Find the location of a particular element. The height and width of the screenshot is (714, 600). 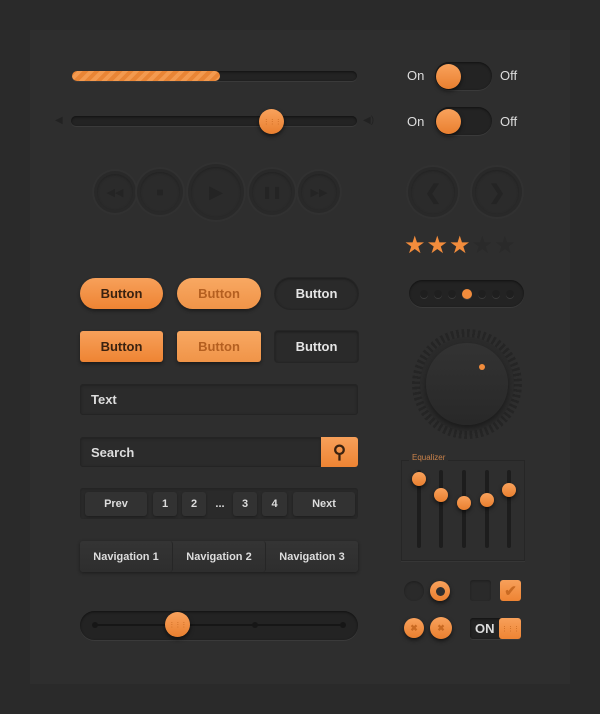

knob-indicator is located at coordinates (482, 367).